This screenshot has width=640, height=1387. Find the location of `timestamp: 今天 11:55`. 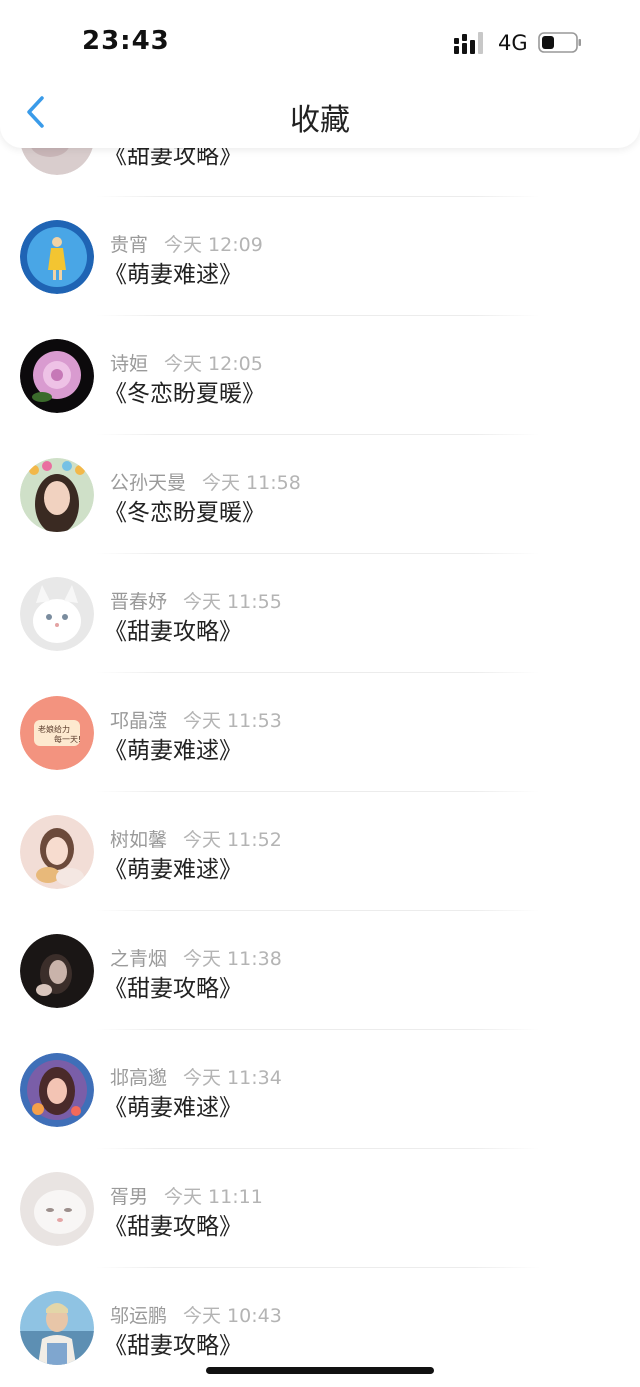

timestamp: 今天 11:55 is located at coordinates (232, 602).